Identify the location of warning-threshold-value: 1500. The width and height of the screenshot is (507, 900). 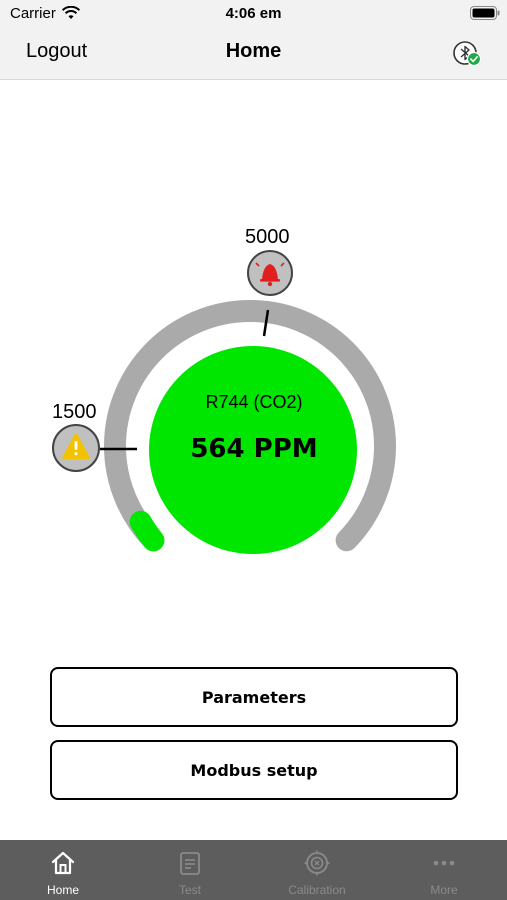
(74, 412).